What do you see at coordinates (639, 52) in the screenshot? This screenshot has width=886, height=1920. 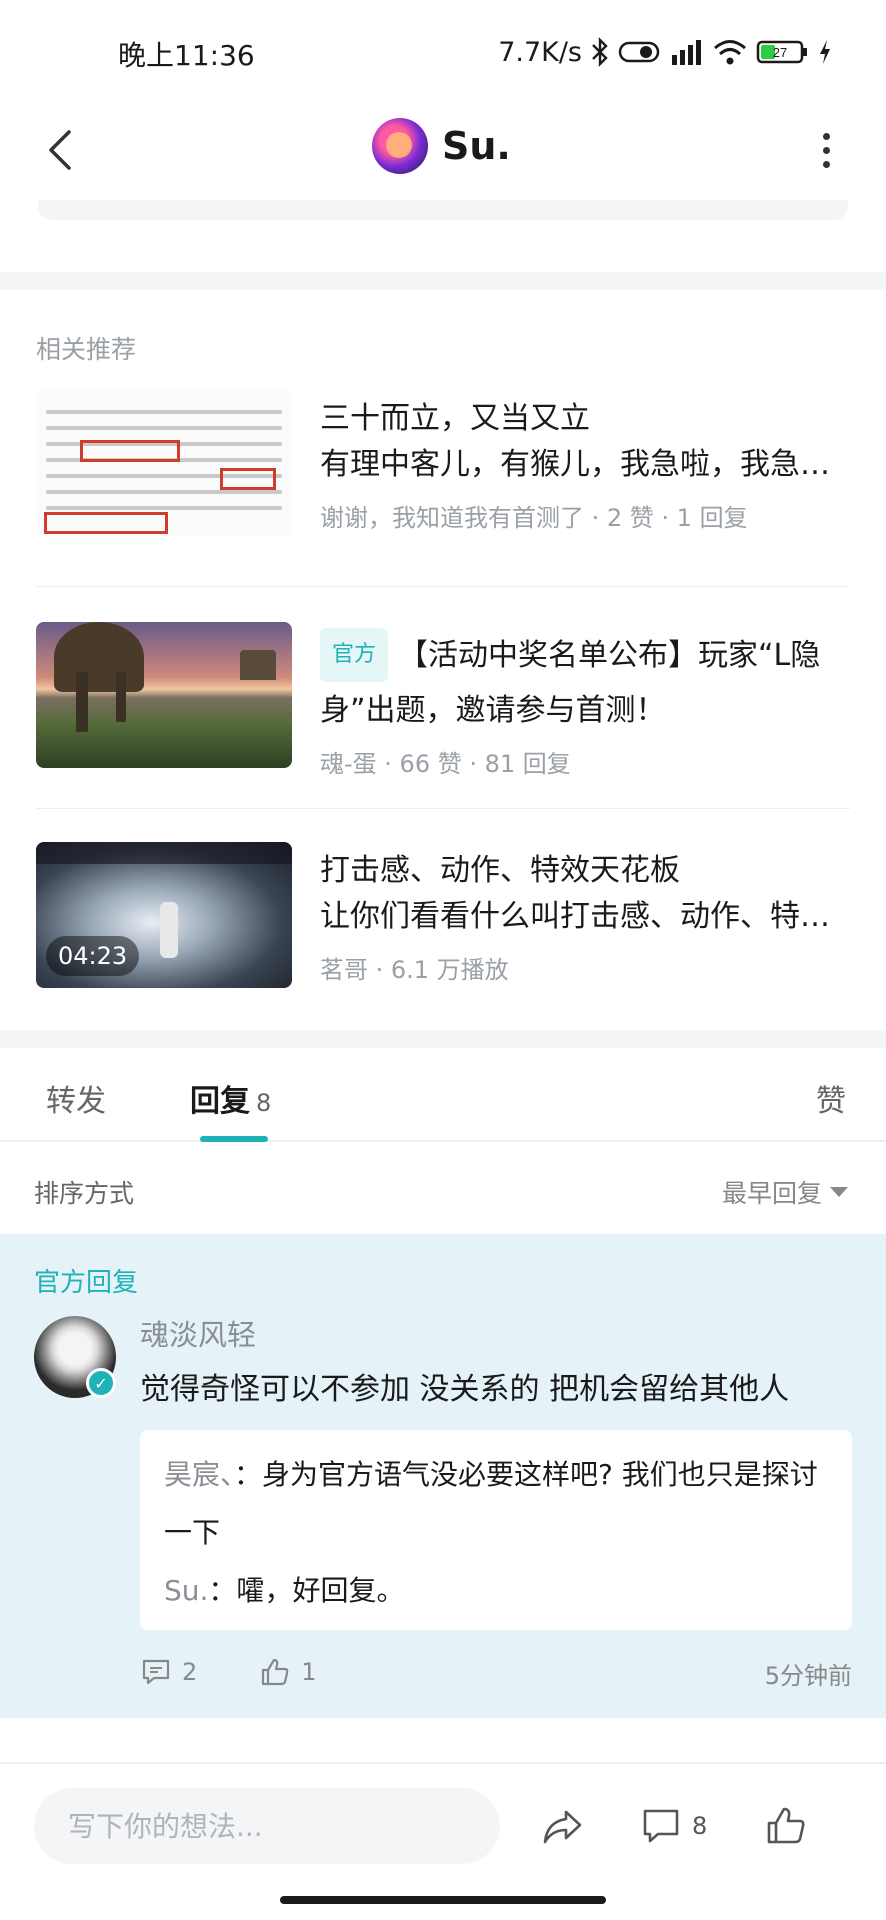 I see `toggle-icon` at bounding box center [639, 52].